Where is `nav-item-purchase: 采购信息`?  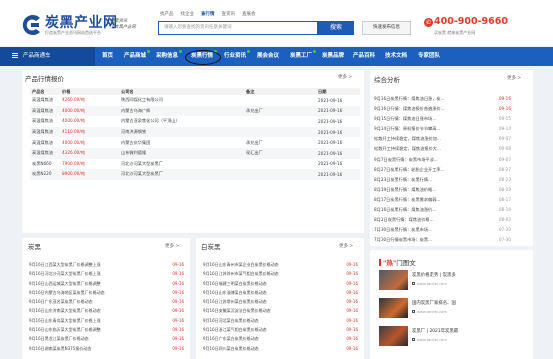 nav-item-purchase: 采购信息 is located at coordinates (169, 56).